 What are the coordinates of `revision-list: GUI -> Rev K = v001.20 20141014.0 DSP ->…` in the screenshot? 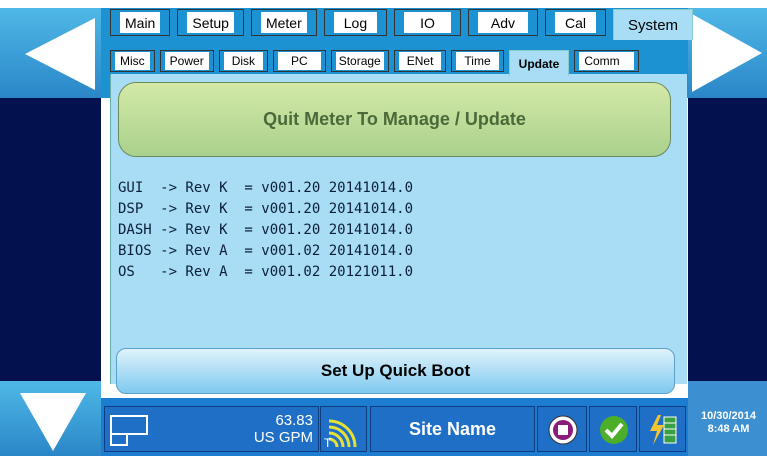 It's located at (265, 230).